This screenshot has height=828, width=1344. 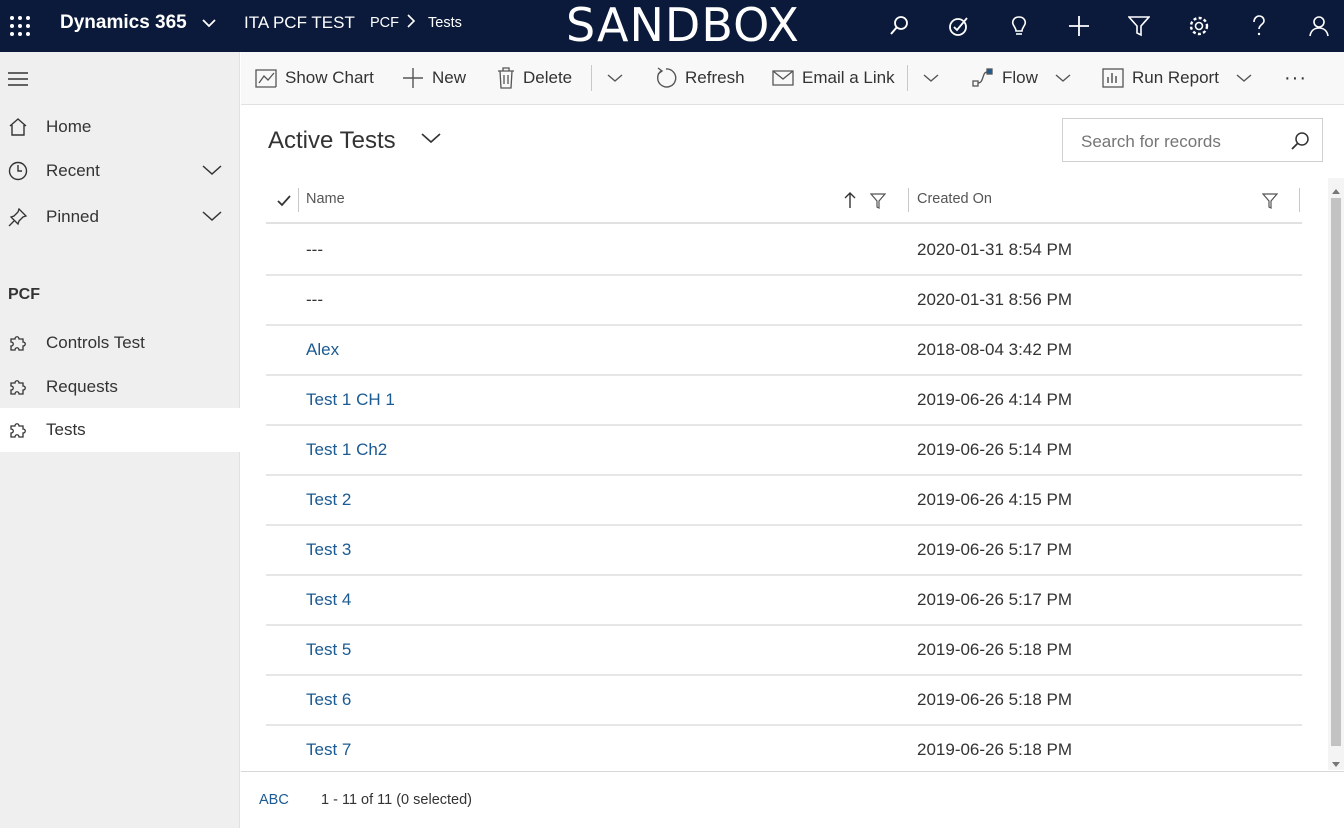 I want to click on refresh-label: Refresh, so click(x=715, y=77).